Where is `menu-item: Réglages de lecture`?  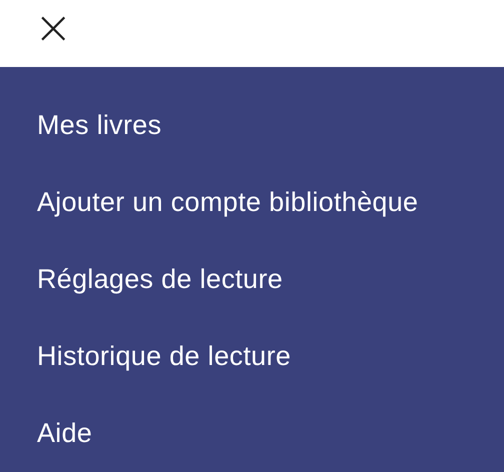
menu-item: Réglages de lecture is located at coordinates (141, 279).